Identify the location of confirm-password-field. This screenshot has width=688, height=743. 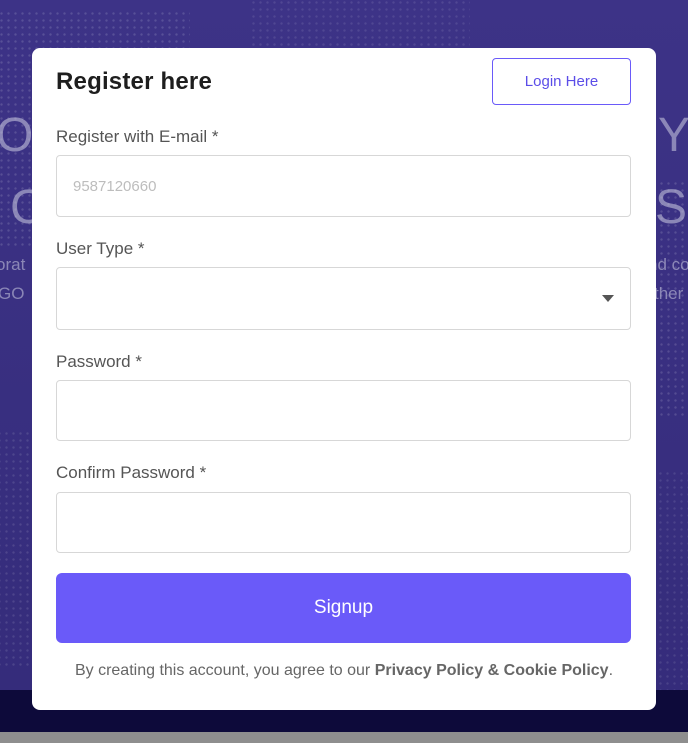
(343, 522).